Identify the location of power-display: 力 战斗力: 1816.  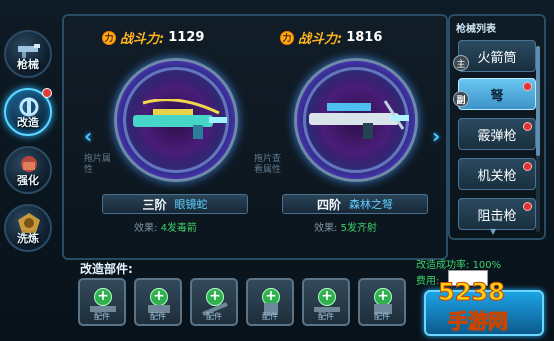
(331, 37).